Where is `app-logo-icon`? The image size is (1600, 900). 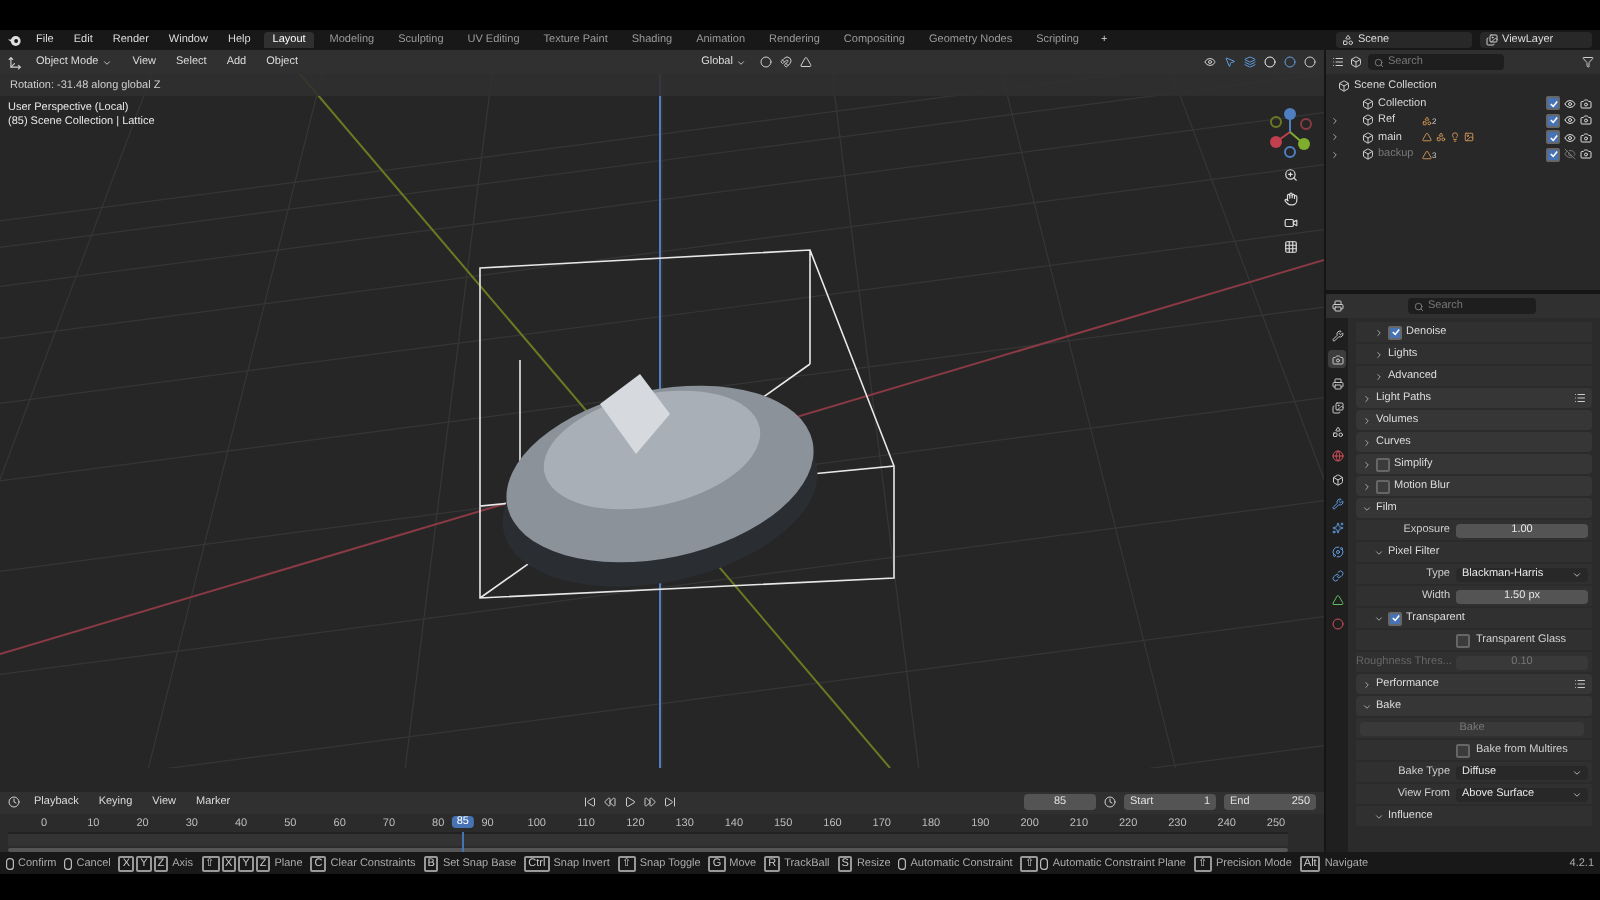
app-logo-icon is located at coordinates (15, 40).